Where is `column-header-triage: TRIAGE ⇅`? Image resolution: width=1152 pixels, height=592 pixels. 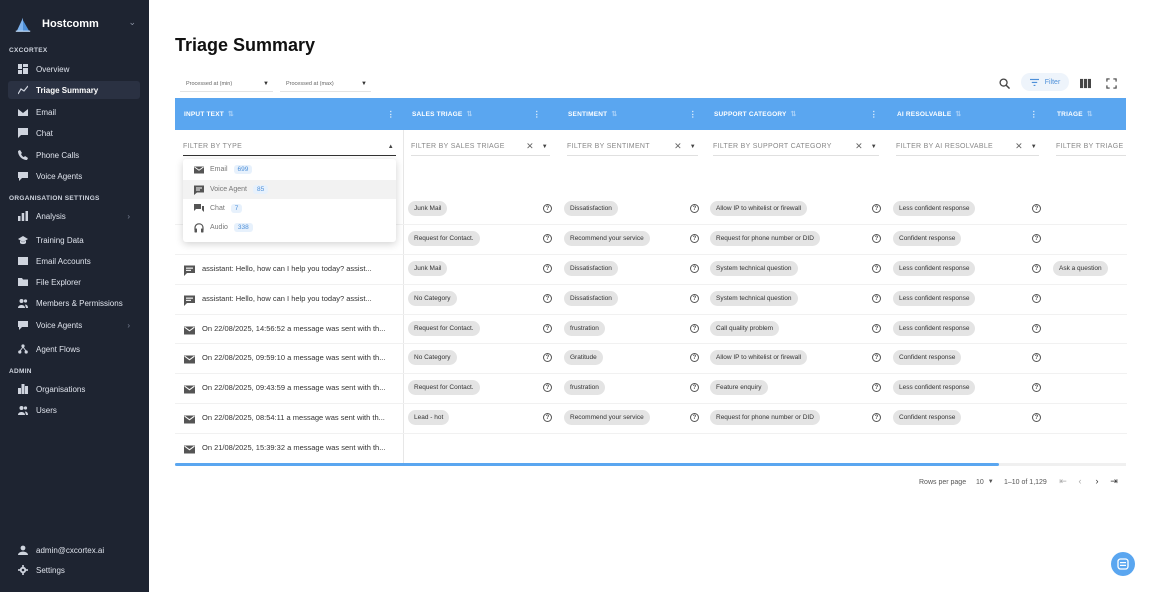 column-header-triage: TRIAGE ⇅ is located at coordinates (1091, 114).